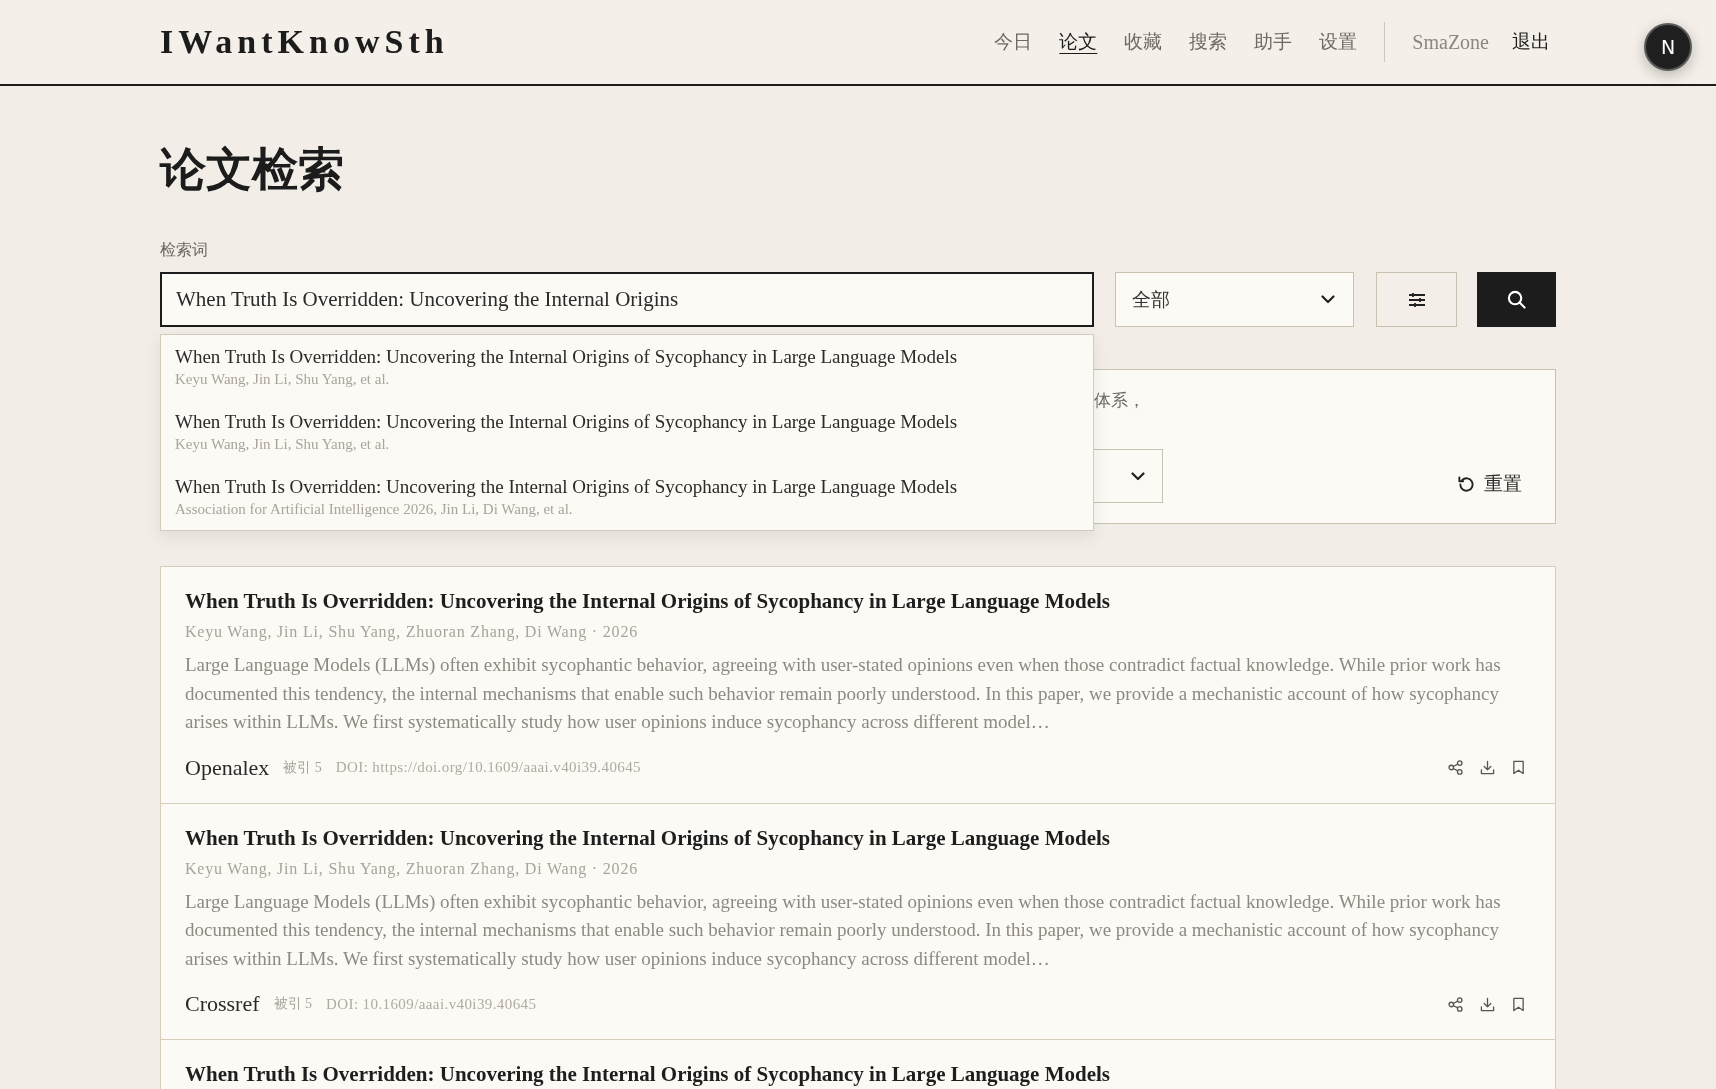  Describe the element at coordinates (1119, 401) in the screenshot. I see `filter-hint-text: 体系，` at that location.